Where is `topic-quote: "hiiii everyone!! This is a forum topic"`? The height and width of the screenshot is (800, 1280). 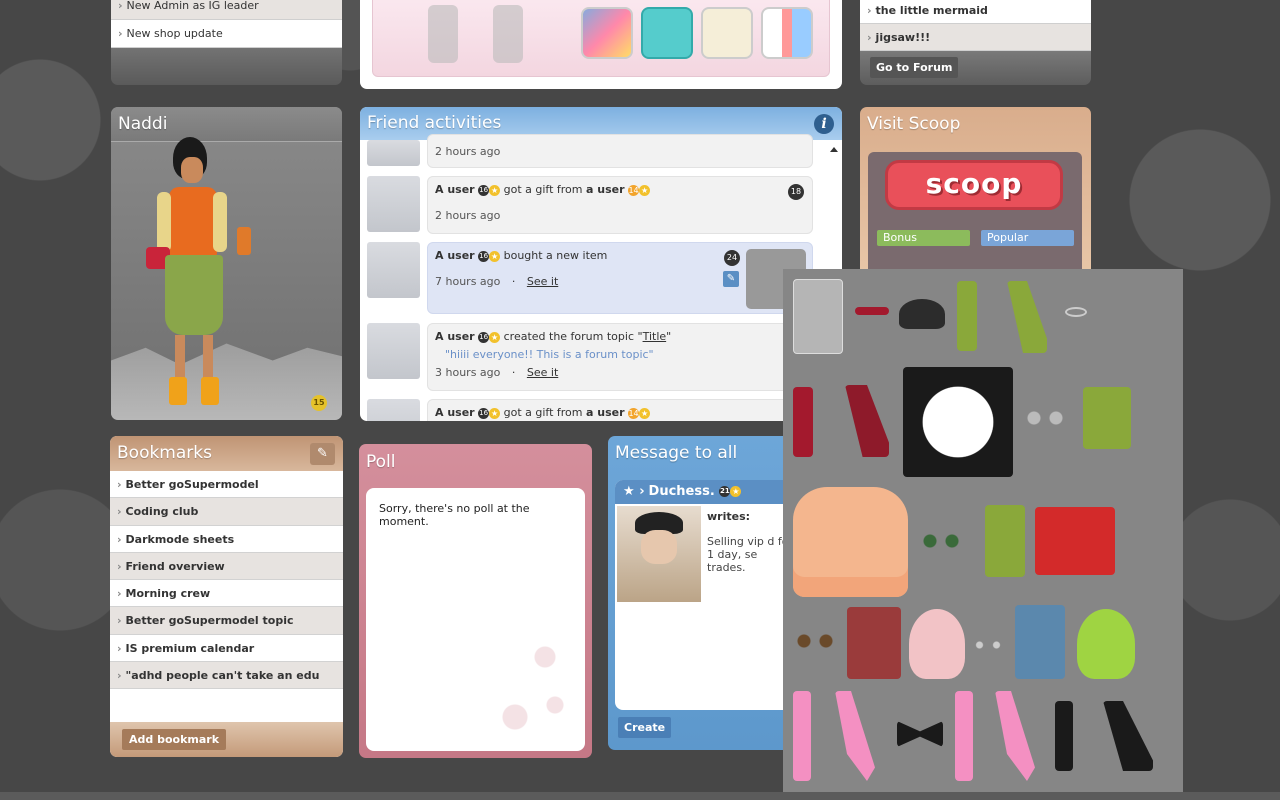
topic-quote: "hiiii everyone!! This is a forum topic" is located at coordinates (549, 354).